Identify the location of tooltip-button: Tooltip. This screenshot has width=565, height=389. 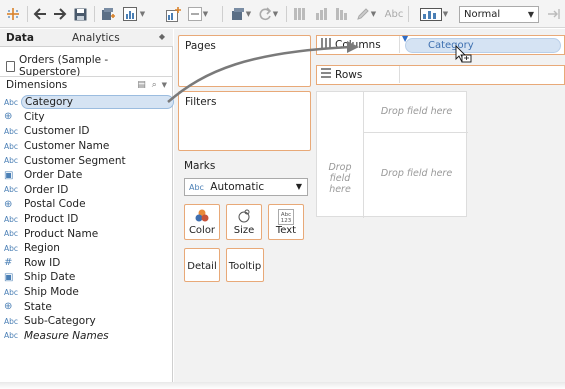
(245, 265).